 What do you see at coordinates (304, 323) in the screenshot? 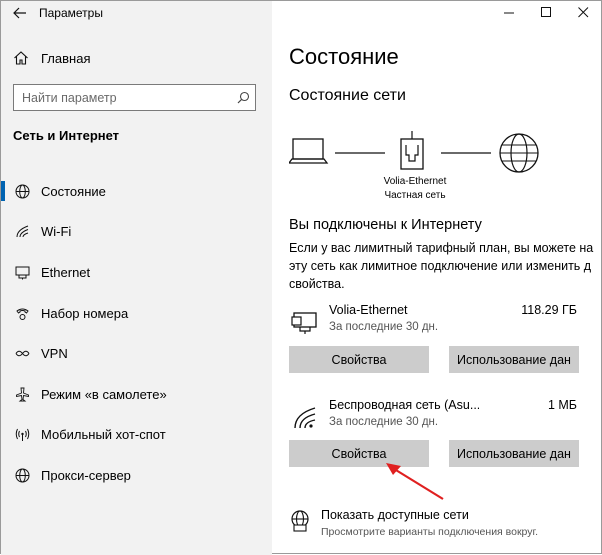
I see `ethernet-monitor-icon` at bounding box center [304, 323].